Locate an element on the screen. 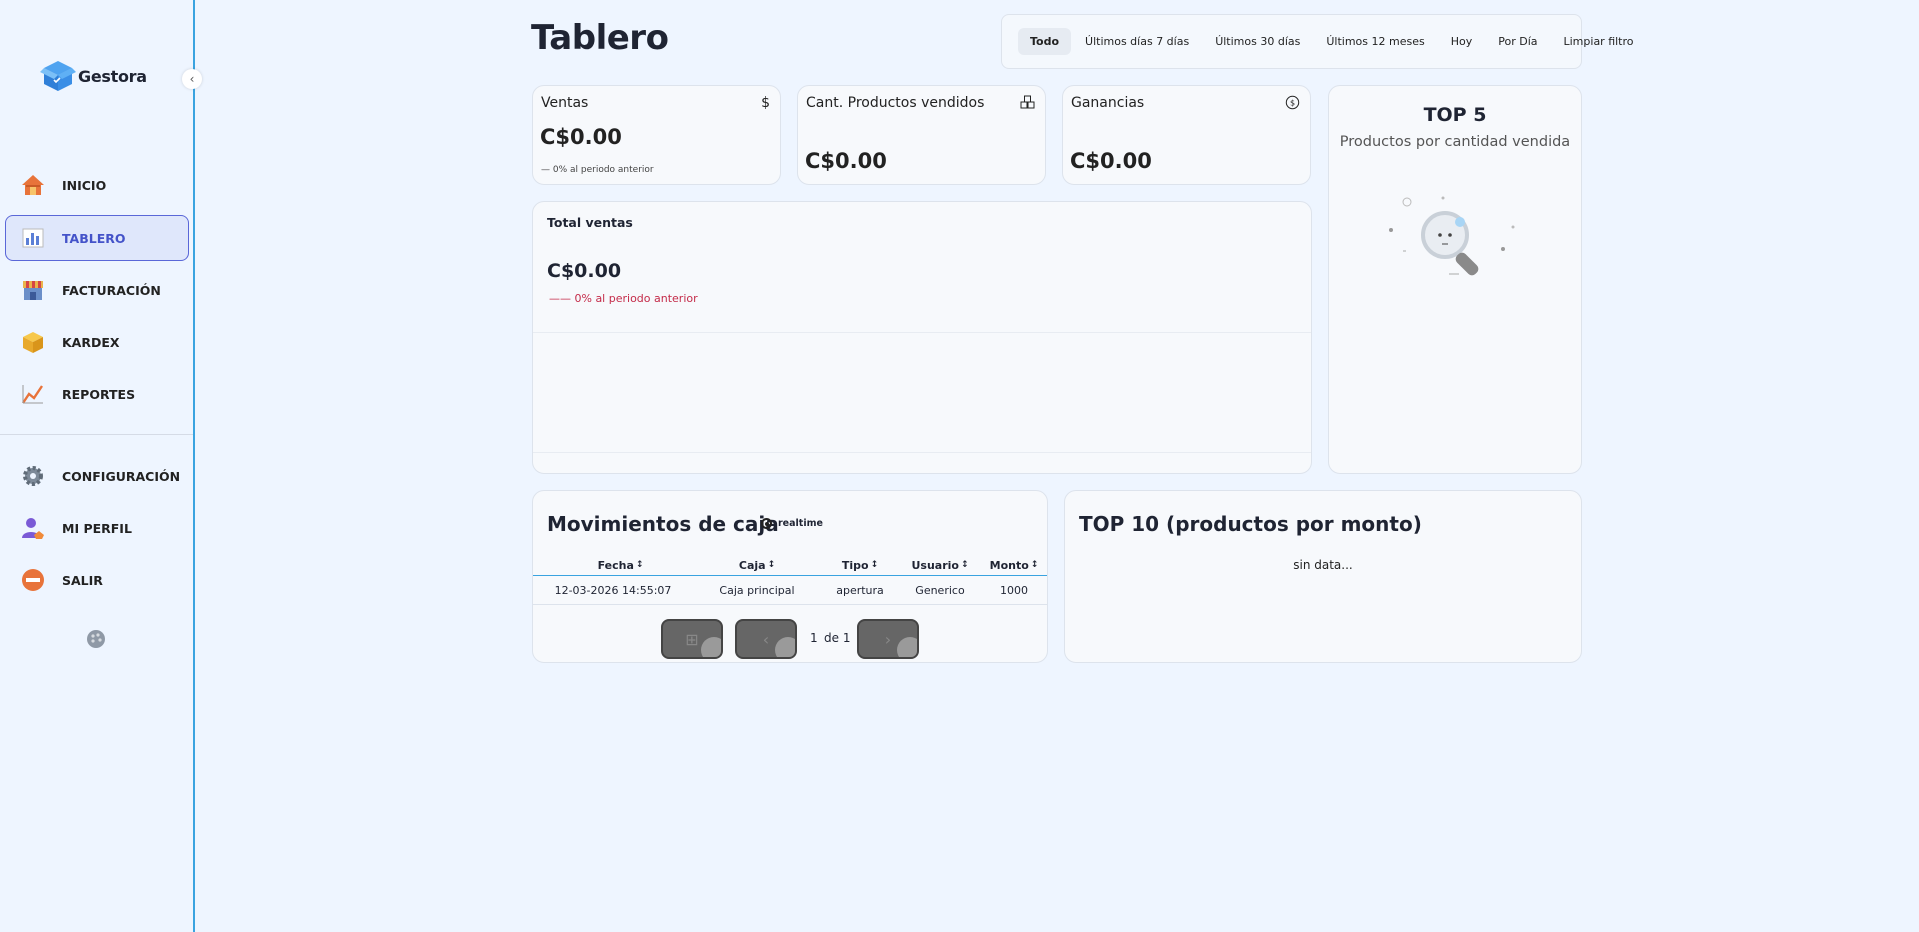  sidebar-divider is located at coordinates (96, 434).